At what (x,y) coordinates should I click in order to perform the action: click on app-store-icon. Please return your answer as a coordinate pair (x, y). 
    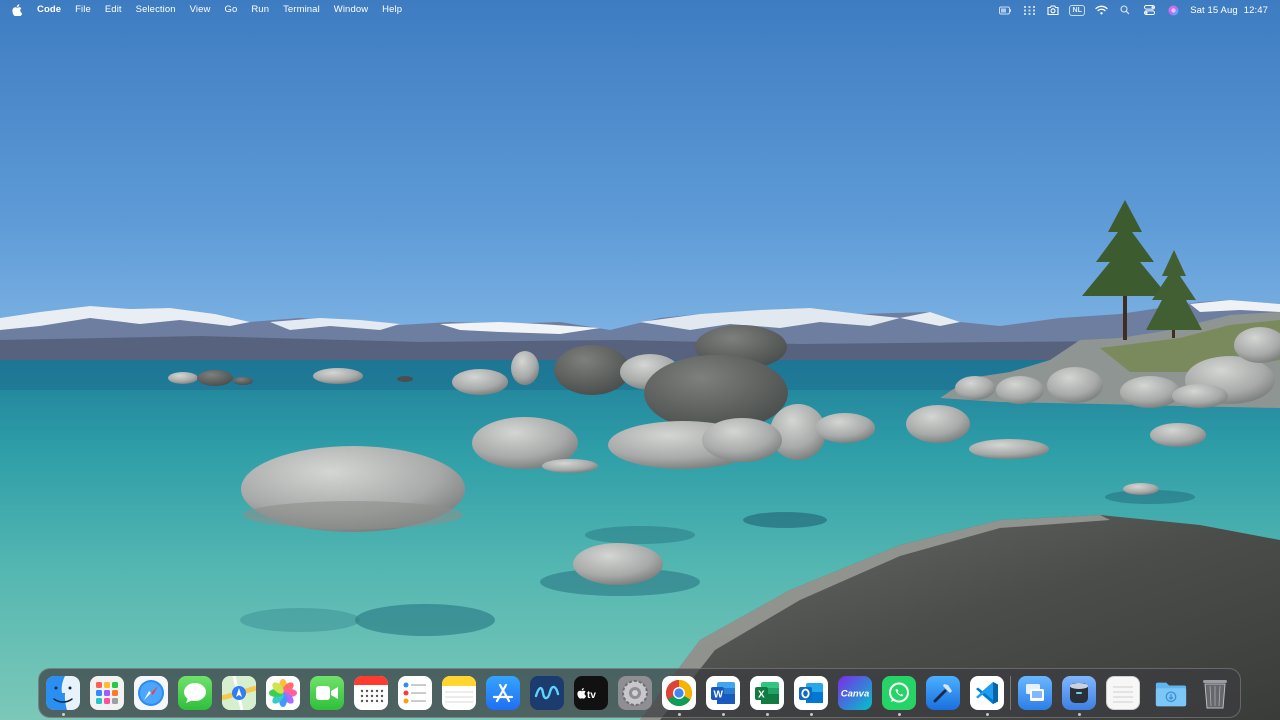
    Looking at the image, I should click on (503, 693).